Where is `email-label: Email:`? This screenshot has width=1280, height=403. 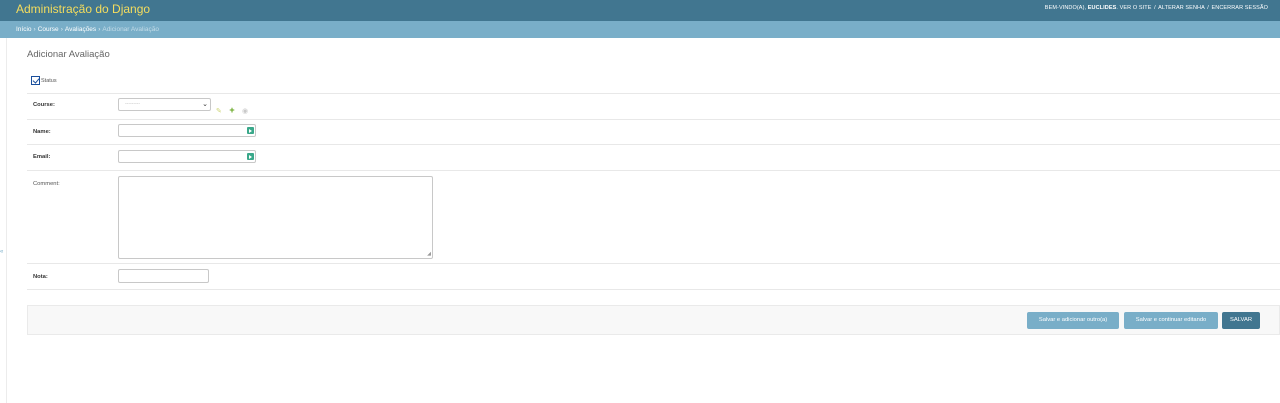 email-label: Email: is located at coordinates (42, 157).